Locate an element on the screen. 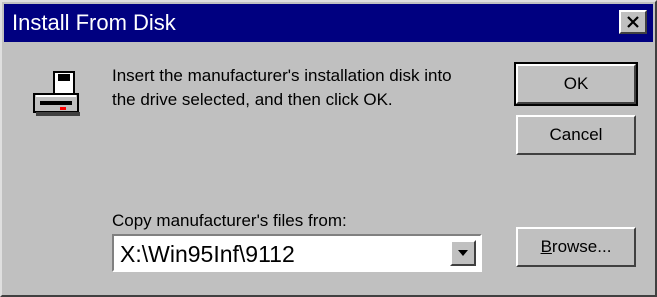 The height and width of the screenshot is (297, 657). cancel-button: Cancel is located at coordinates (576, 135).